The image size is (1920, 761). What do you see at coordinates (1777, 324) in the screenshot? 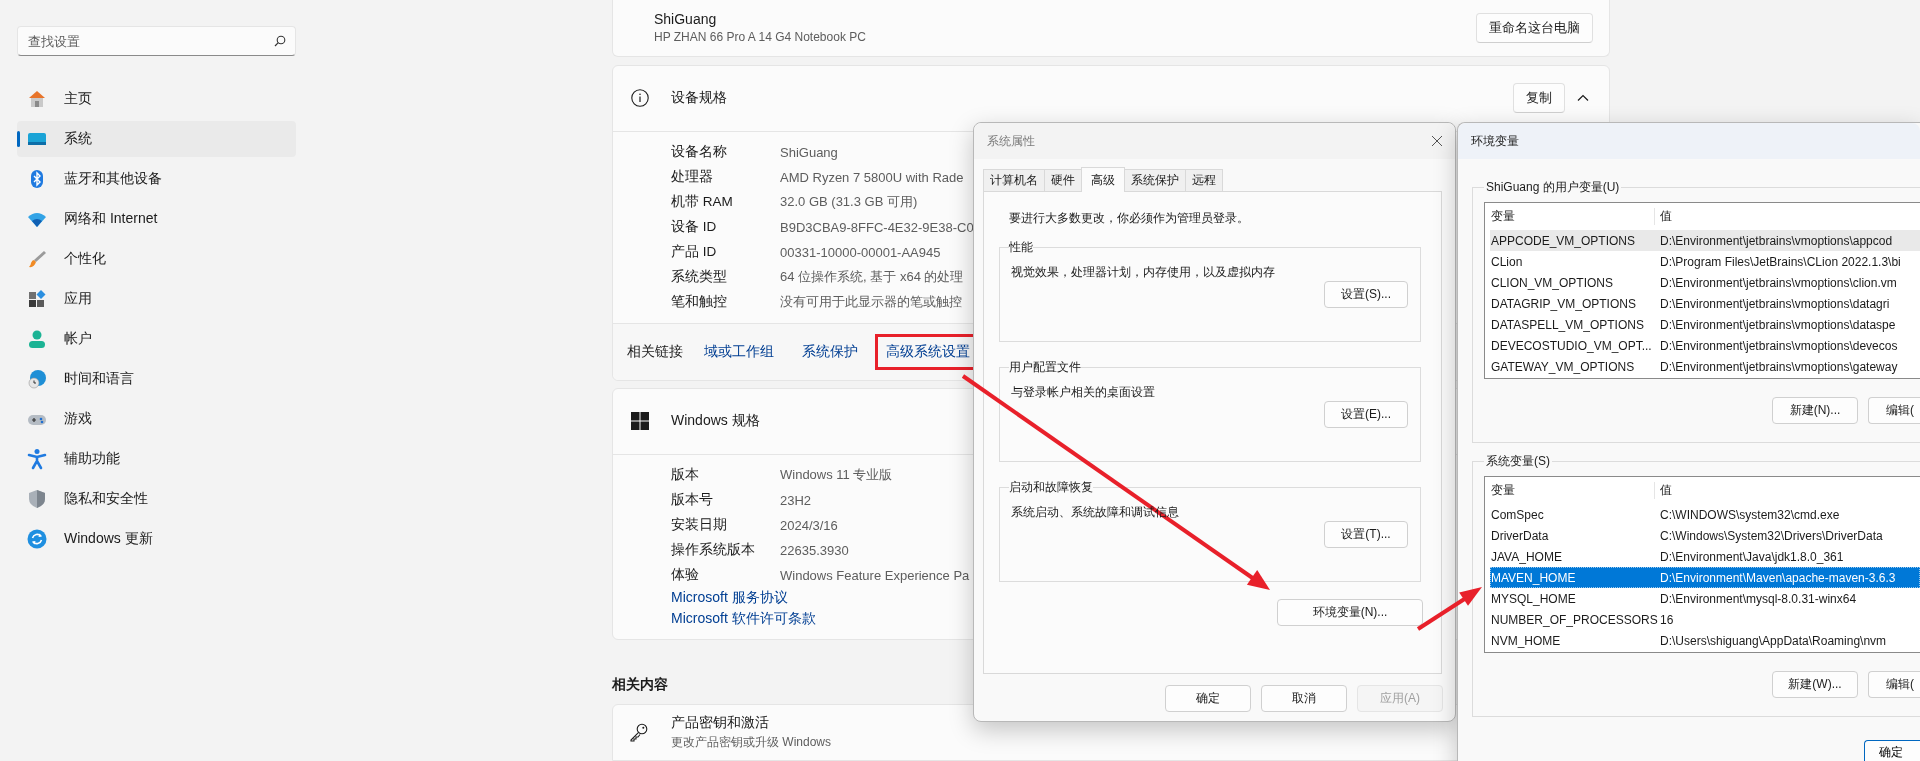
I see `variable-value: D:\Environment\jetbrains\vmoptions\dataspe` at bounding box center [1777, 324].